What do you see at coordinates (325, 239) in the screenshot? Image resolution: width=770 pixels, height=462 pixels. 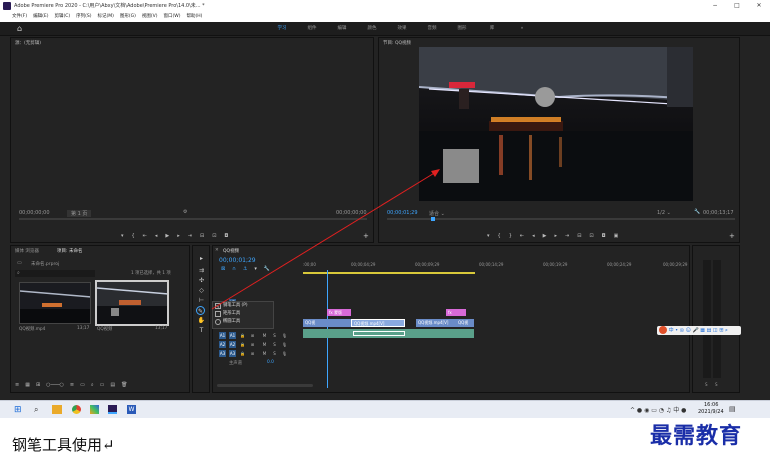 I see `annotation-arrow` at bounding box center [325, 239].